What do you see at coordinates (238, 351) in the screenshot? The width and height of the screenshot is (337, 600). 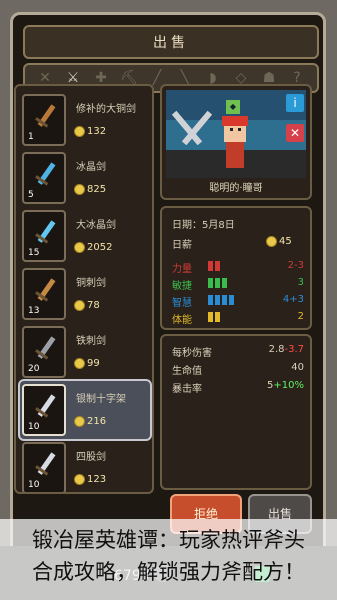 I see `combat-row: 每秒伤害 2.8-3.7` at bounding box center [238, 351].